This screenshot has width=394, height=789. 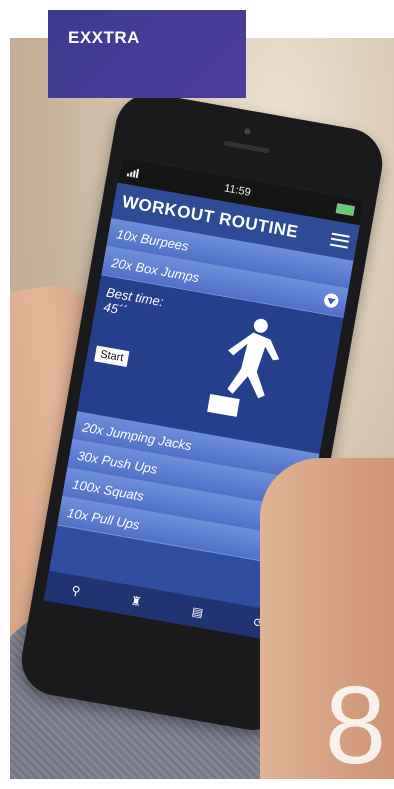 What do you see at coordinates (136, 601) in the screenshot?
I see `runner-icon: ♜` at bounding box center [136, 601].